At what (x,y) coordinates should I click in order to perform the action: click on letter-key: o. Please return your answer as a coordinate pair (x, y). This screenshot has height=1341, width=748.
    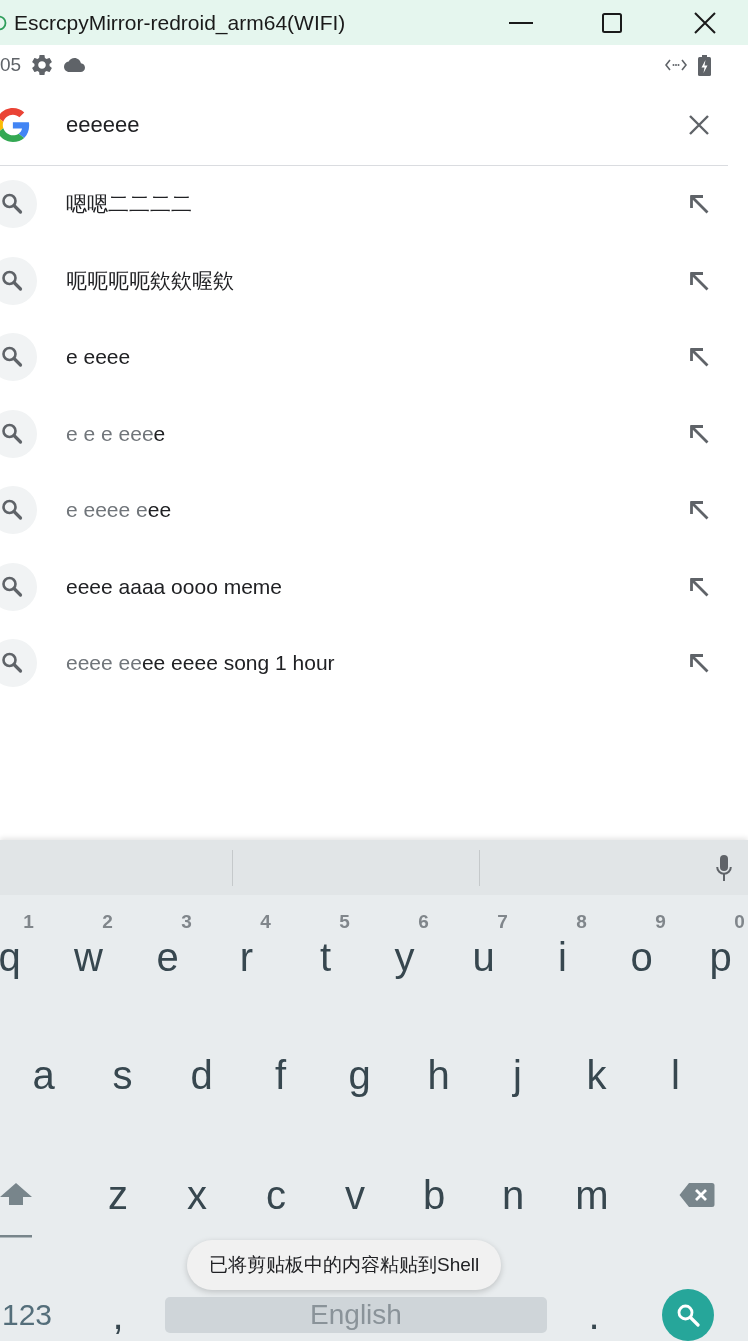
    Looking at the image, I should click on (641, 957).